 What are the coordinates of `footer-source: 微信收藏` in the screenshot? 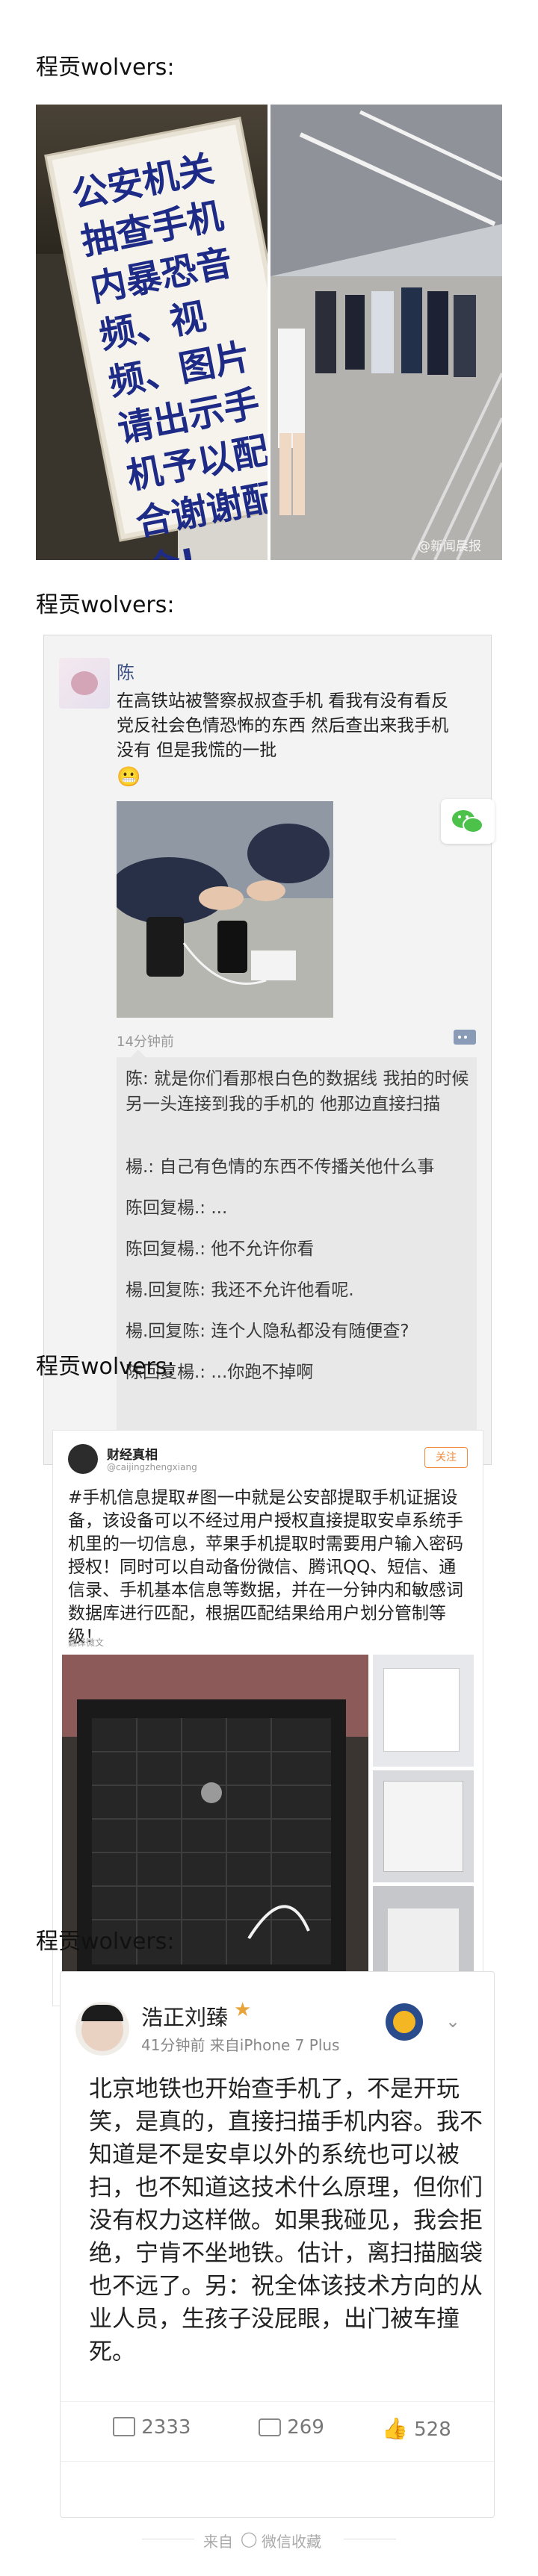 It's located at (291, 2542).